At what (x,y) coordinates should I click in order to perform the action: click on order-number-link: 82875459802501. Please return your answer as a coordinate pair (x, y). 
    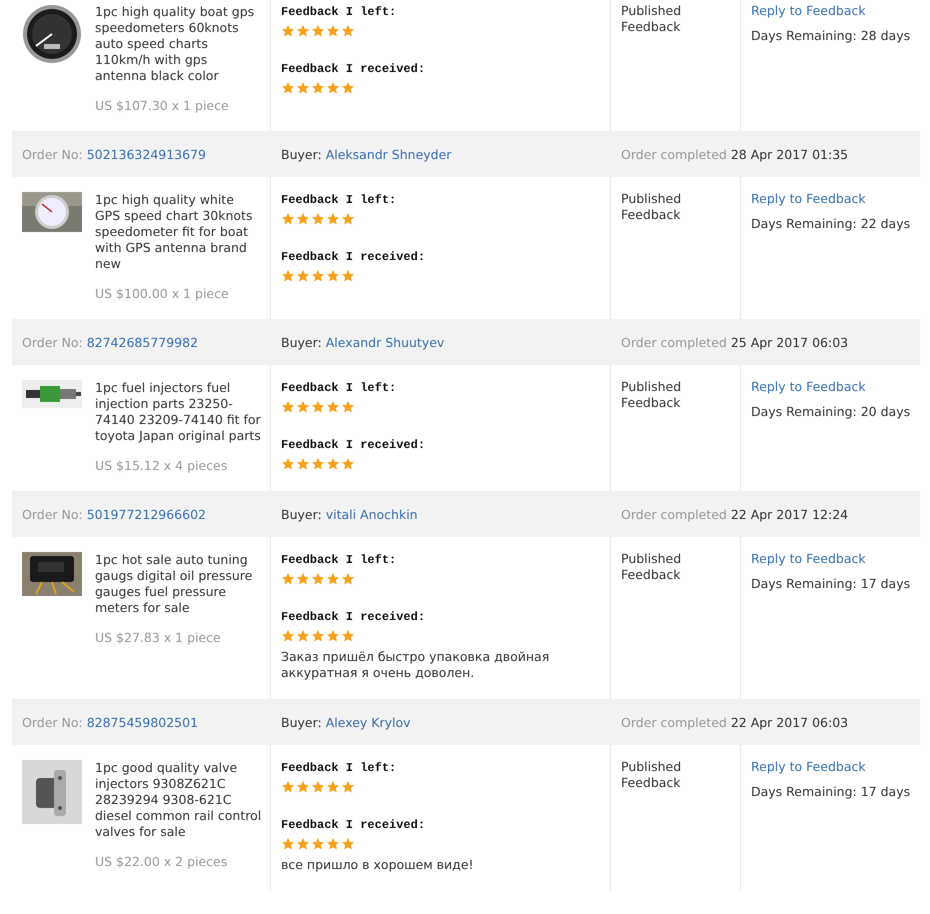
    Looking at the image, I should click on (142, 722).